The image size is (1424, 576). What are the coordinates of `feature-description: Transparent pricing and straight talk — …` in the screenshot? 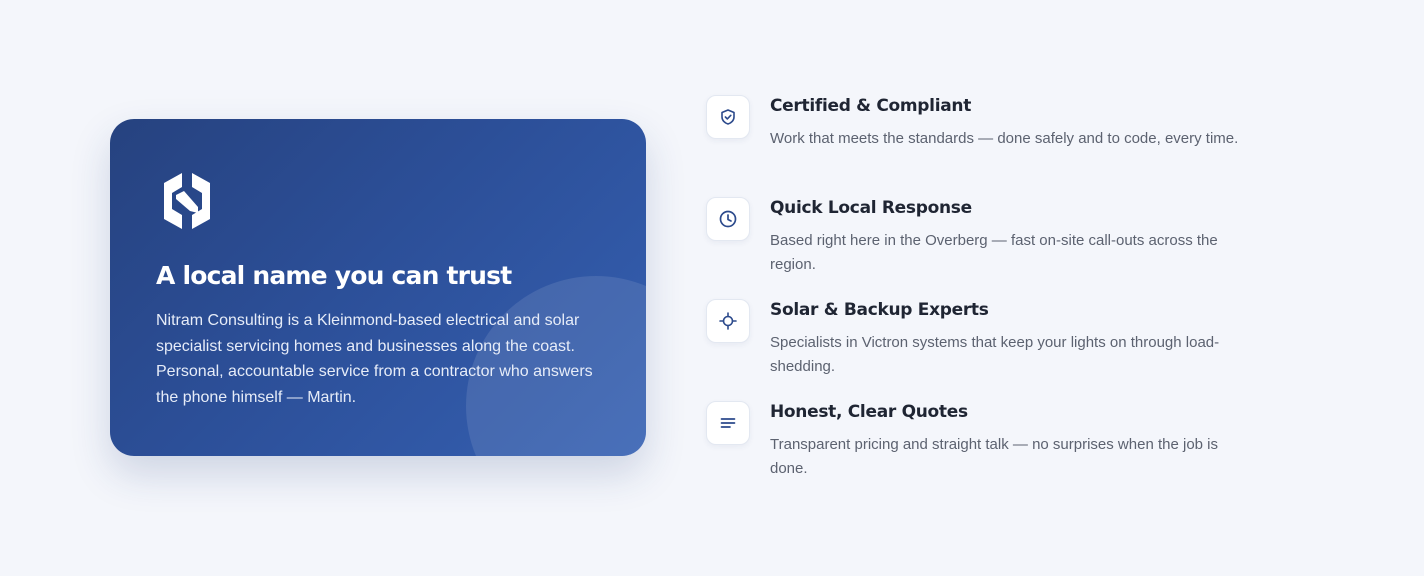 It's located at (994, 456).